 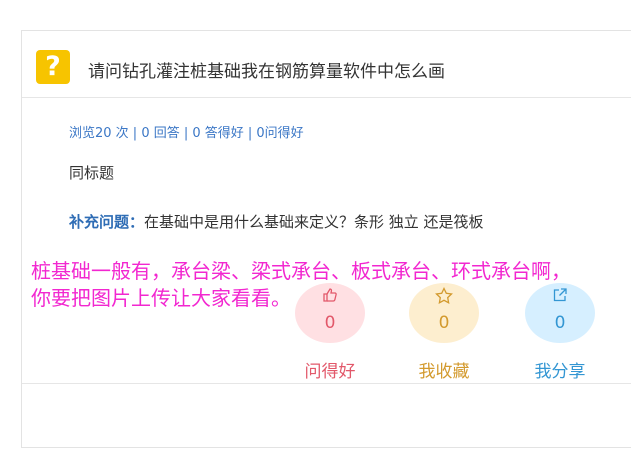 What do you see at coordinates (330, 323) in the screenshot?
I see `ask-good-count: 0` at bounding box center [330, 323].